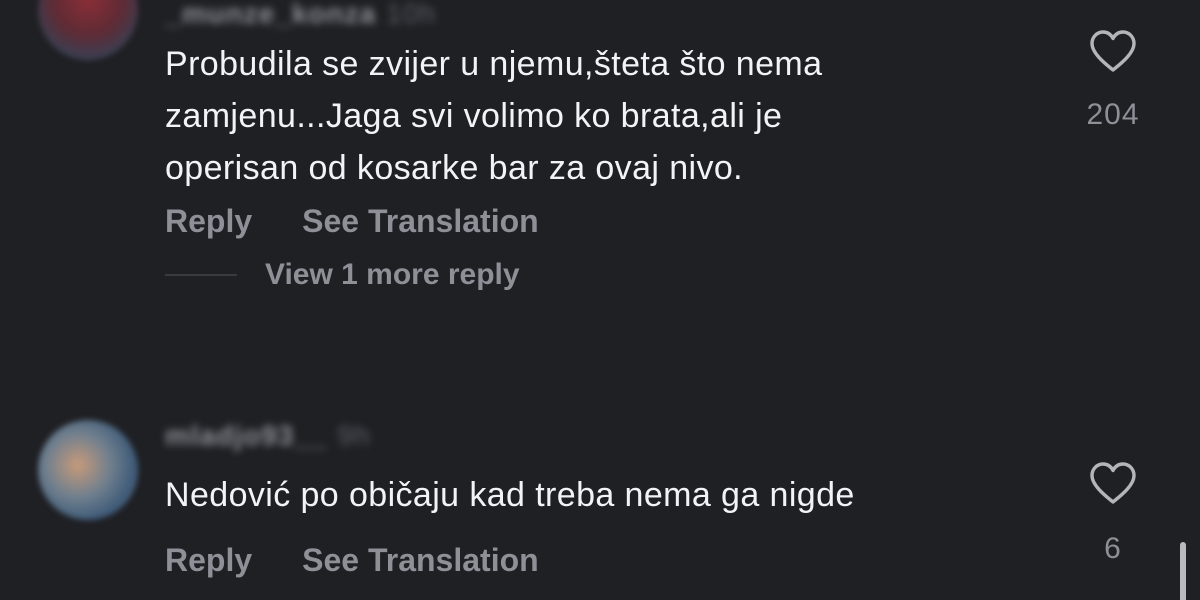 The image size is (1200, 600). I want to click on comment-timestamp: 9h, so click(354, 435).